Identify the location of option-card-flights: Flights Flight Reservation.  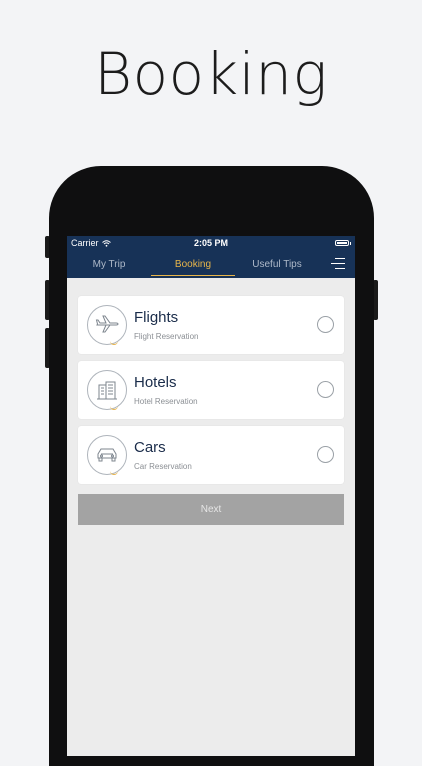
(211, 325).